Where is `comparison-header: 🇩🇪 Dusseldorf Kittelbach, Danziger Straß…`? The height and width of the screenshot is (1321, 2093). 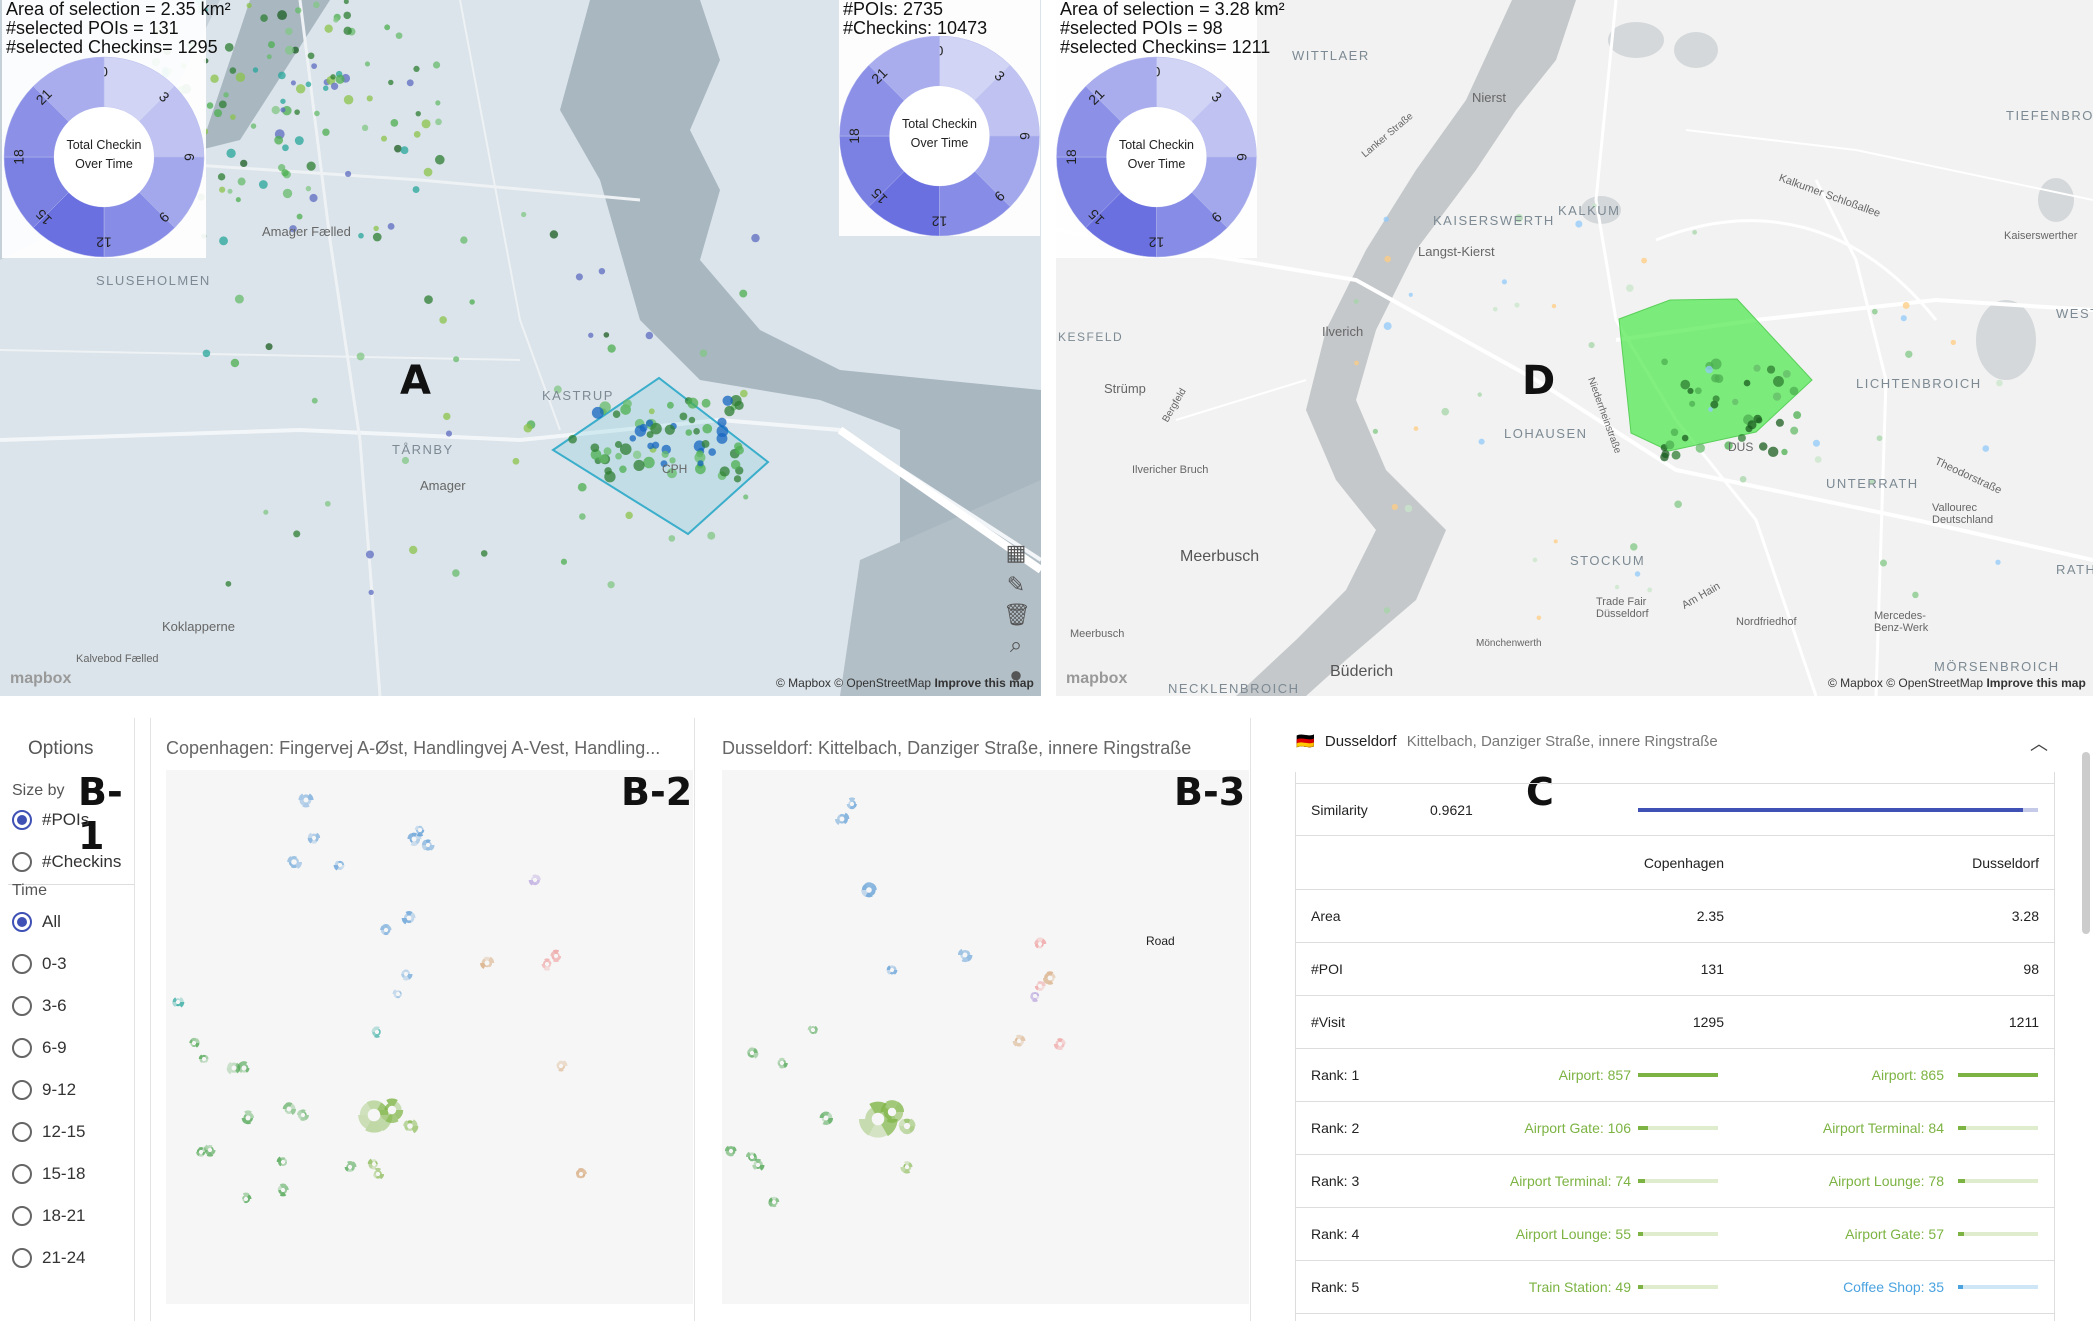
comparison-header: 🇩🇪 Dusseldorf Kittelbach, Danziger Straß… is located at coordinates (1507, 741).